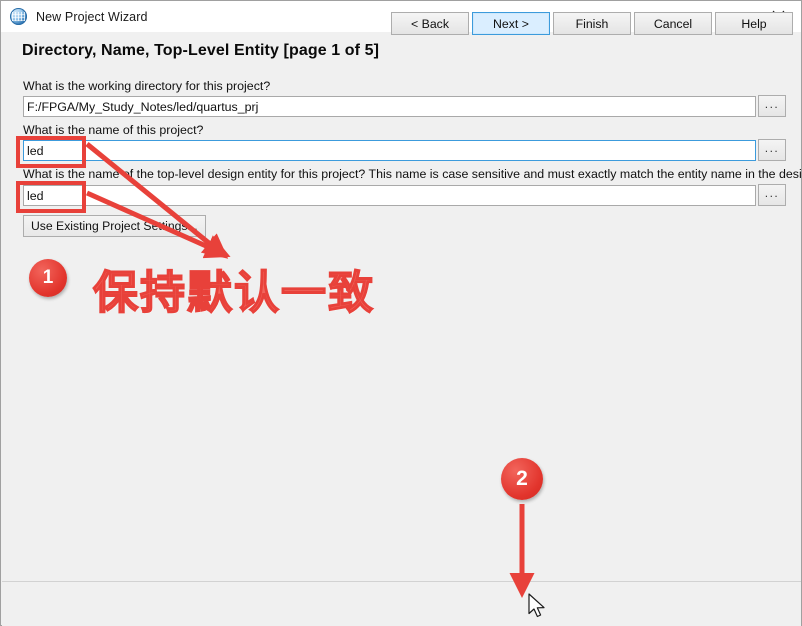 The image size is (802, 626). Describe the element at coordinates (234, 292) in the screenshot. I see `annotation-note-text: 保持默认一致` at that location.